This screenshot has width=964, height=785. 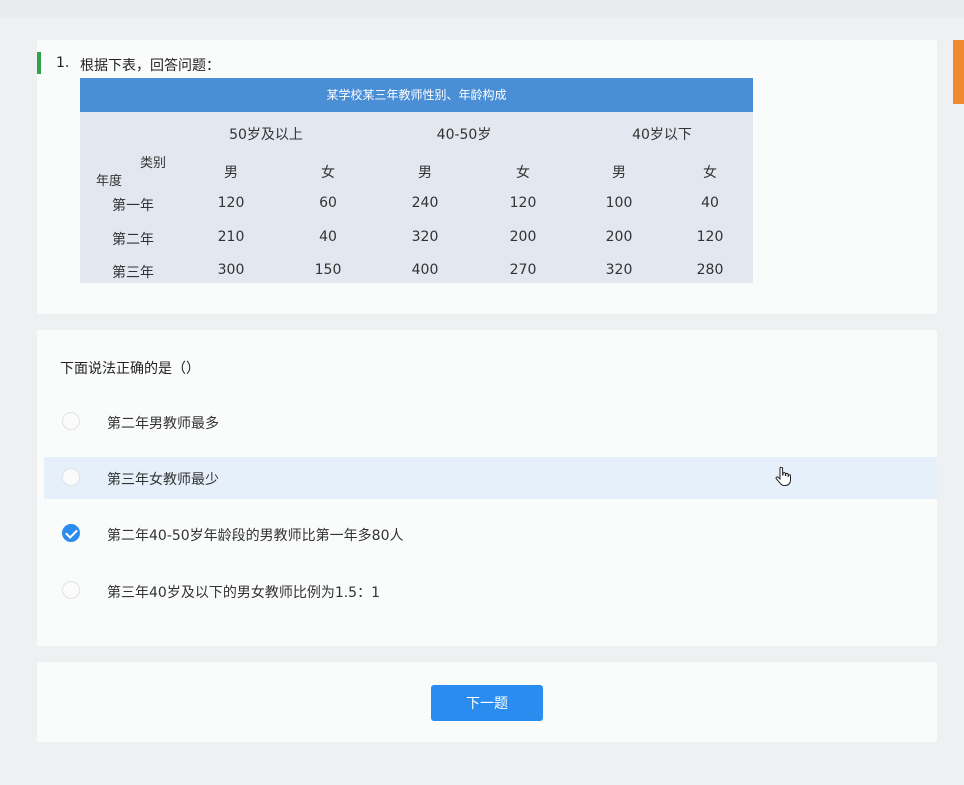 What do you see at coordinates (328, 203) in the screenshot?
I see `table-cell: 60` at bounding box center [328, 203].